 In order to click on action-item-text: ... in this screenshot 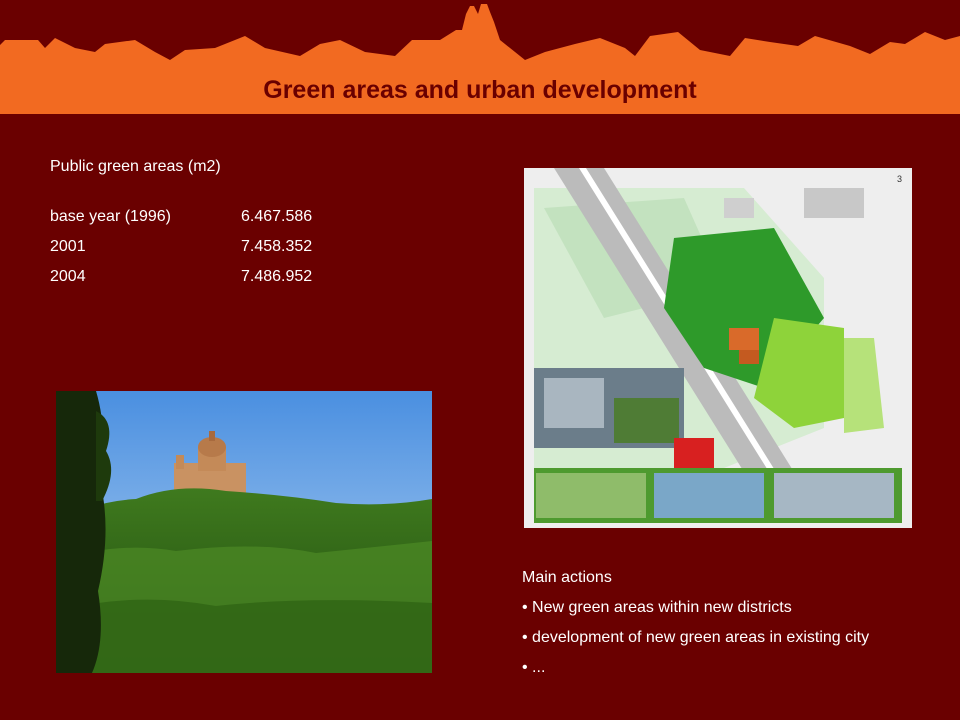, I will do `click(539, 667)`.